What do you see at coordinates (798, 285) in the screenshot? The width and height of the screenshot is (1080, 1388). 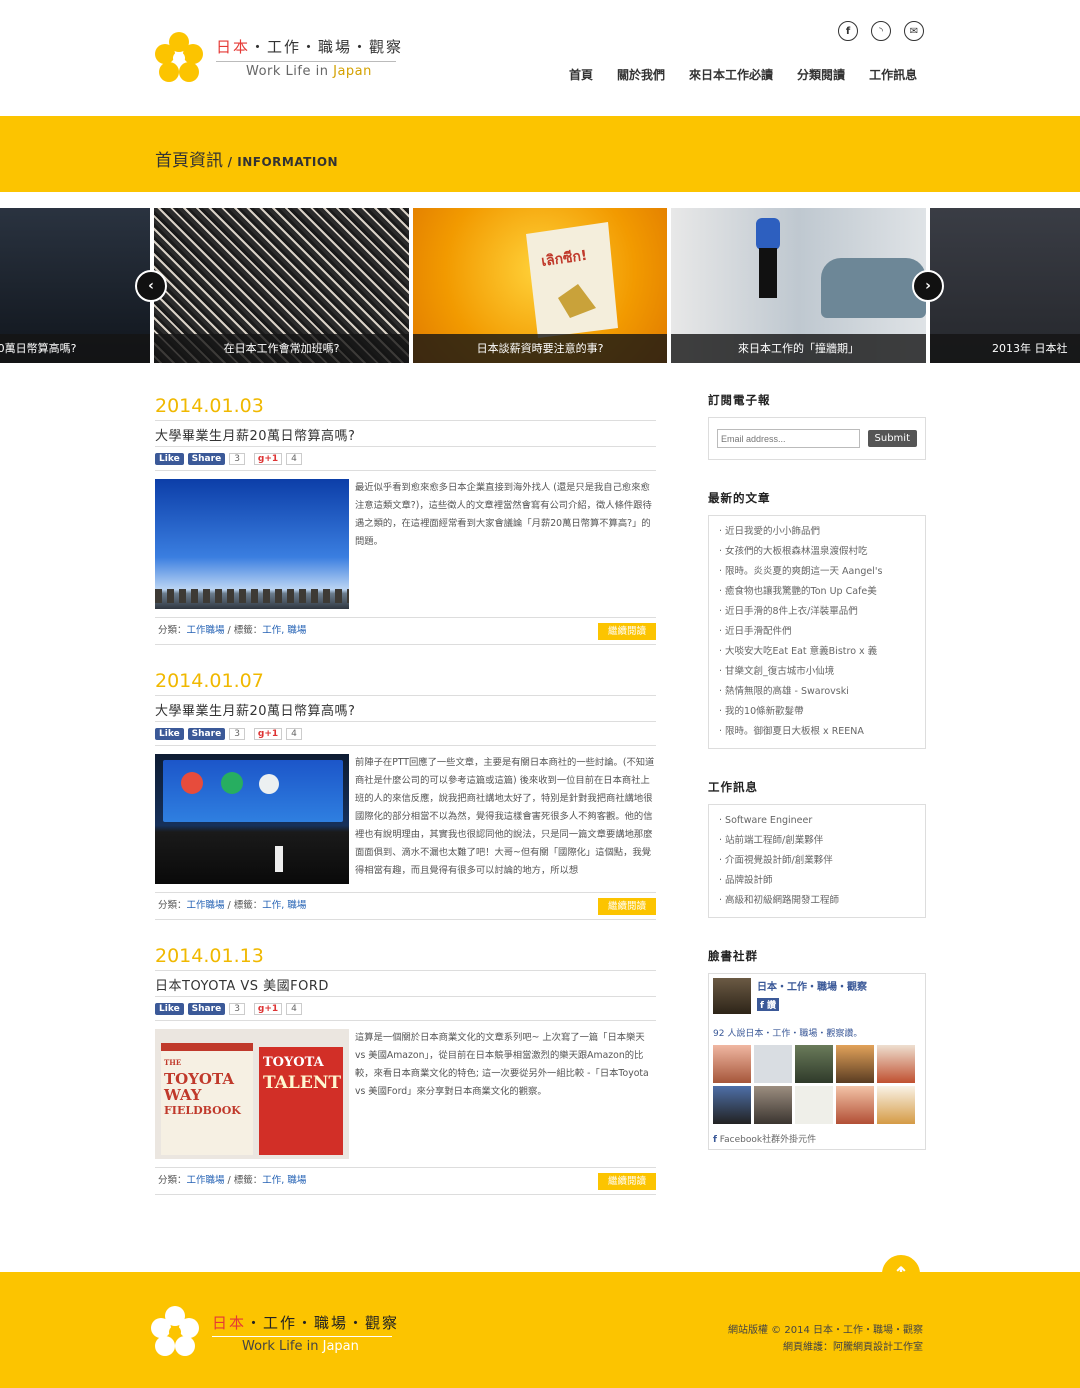 I see `carousel-slide: 來日本工作的「撞牆期」` at bounding box center [798, 285].